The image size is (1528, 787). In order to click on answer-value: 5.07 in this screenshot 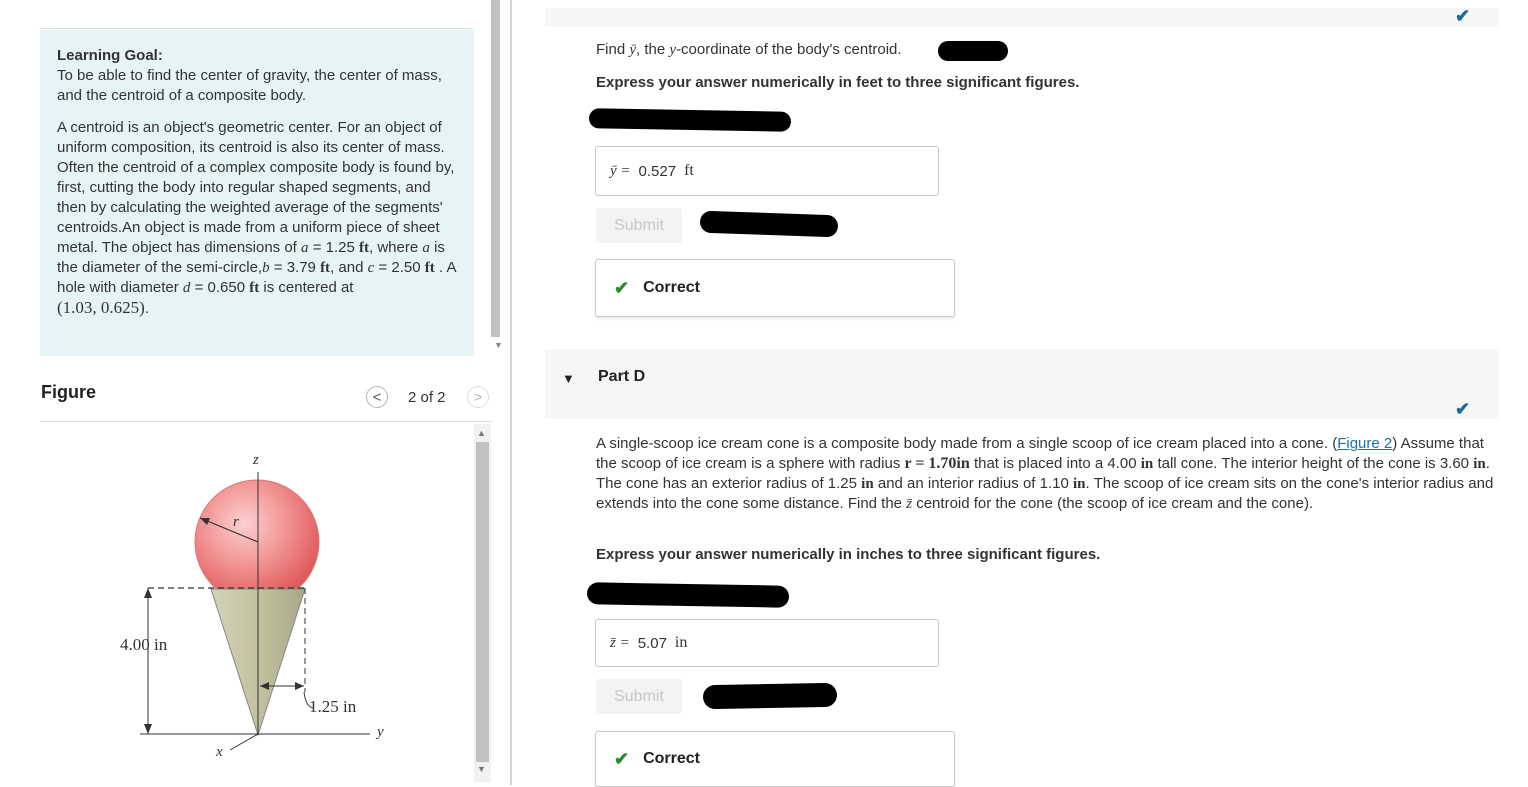, I will do `click(652, 643)`.